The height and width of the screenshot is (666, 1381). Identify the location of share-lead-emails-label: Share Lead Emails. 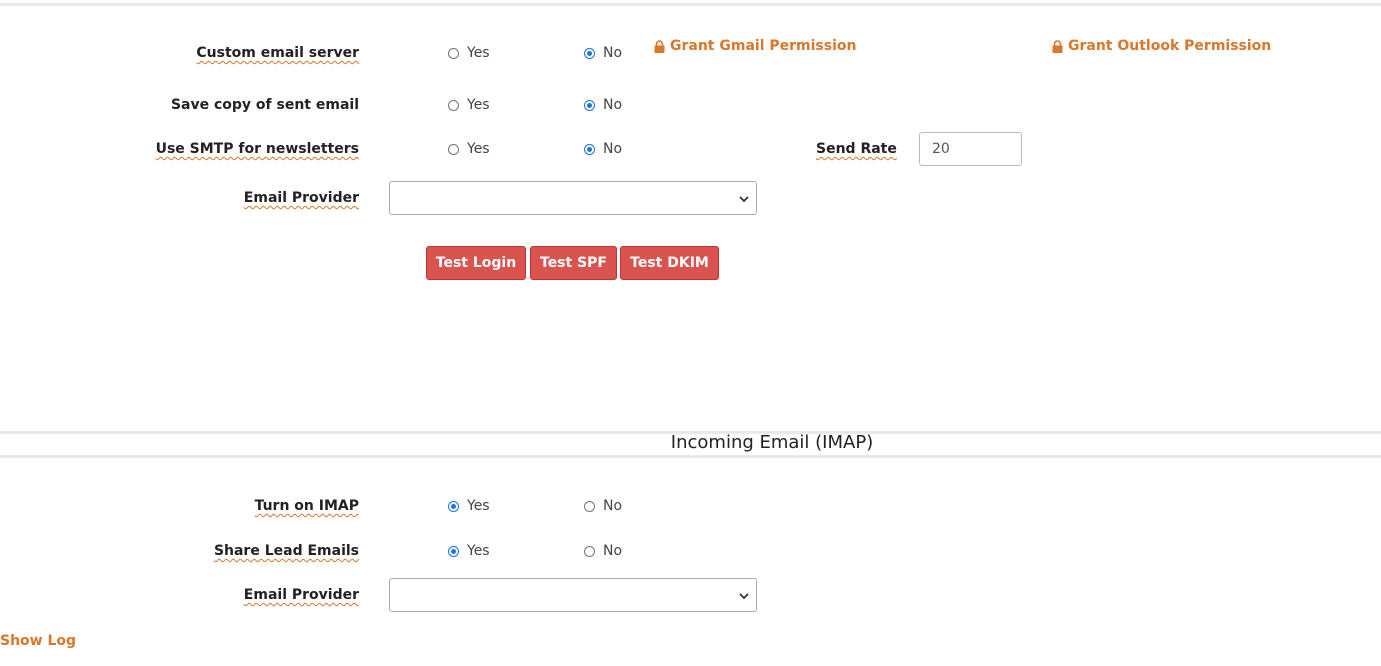
(286, 551).